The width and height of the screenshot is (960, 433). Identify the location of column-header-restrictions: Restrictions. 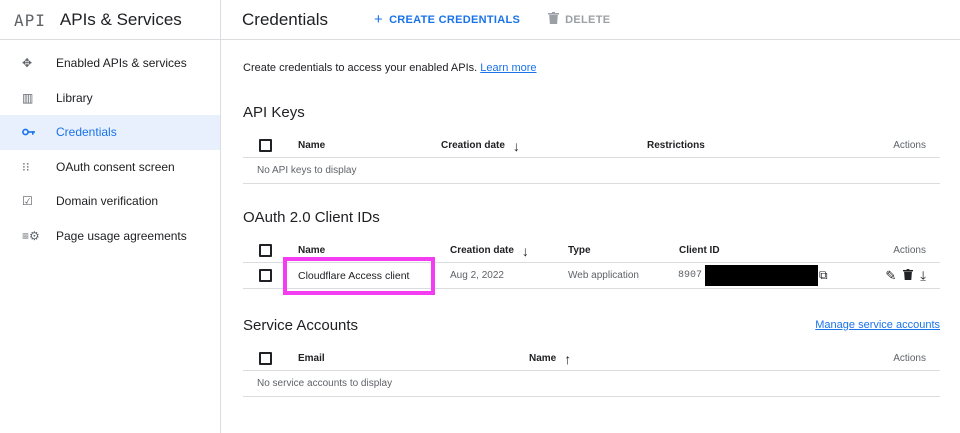
(676, 145).